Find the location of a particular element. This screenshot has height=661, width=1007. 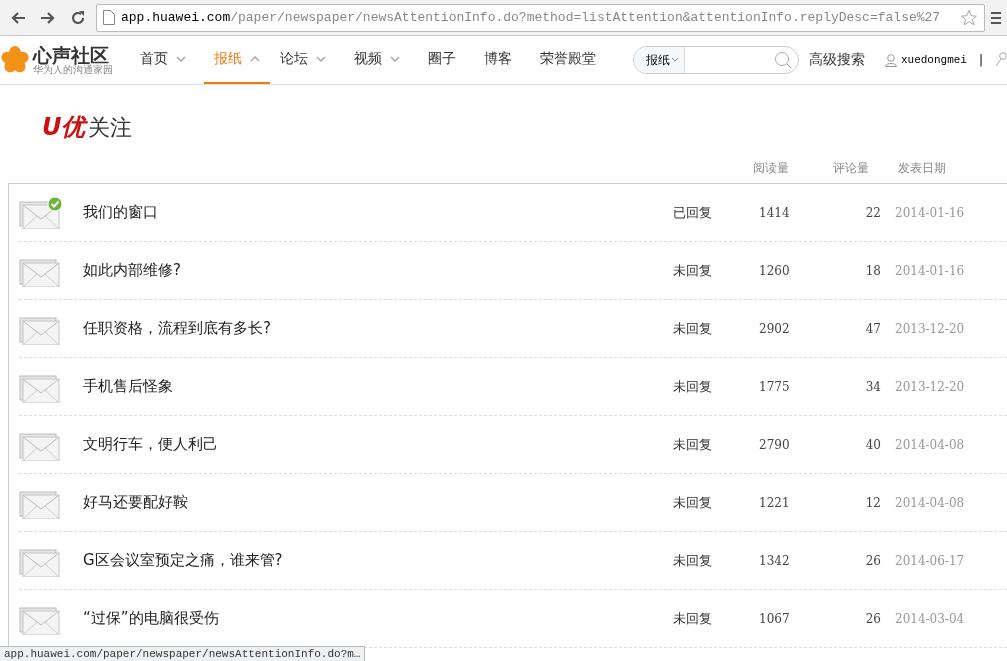

read-count: 2902 is located at coordinates (775, 328).